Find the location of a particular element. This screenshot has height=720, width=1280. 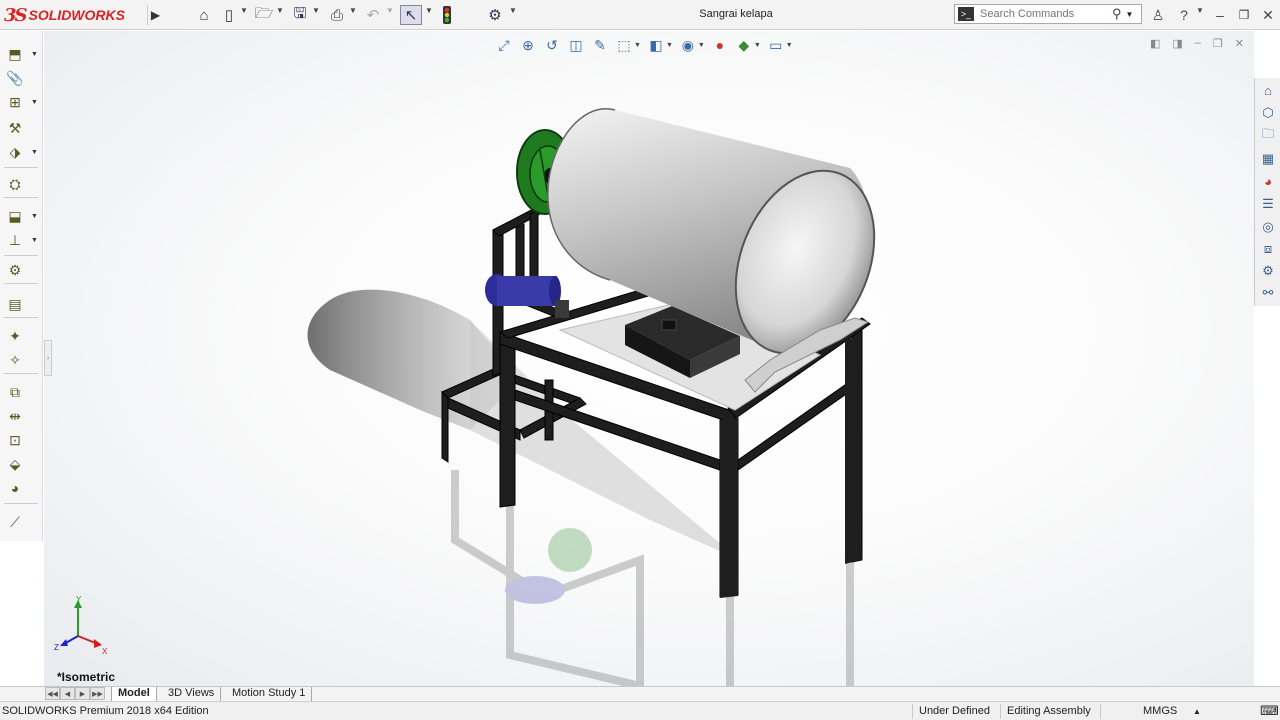

save-dropdown-icon: ▼ is located at coordinates (316, 10).